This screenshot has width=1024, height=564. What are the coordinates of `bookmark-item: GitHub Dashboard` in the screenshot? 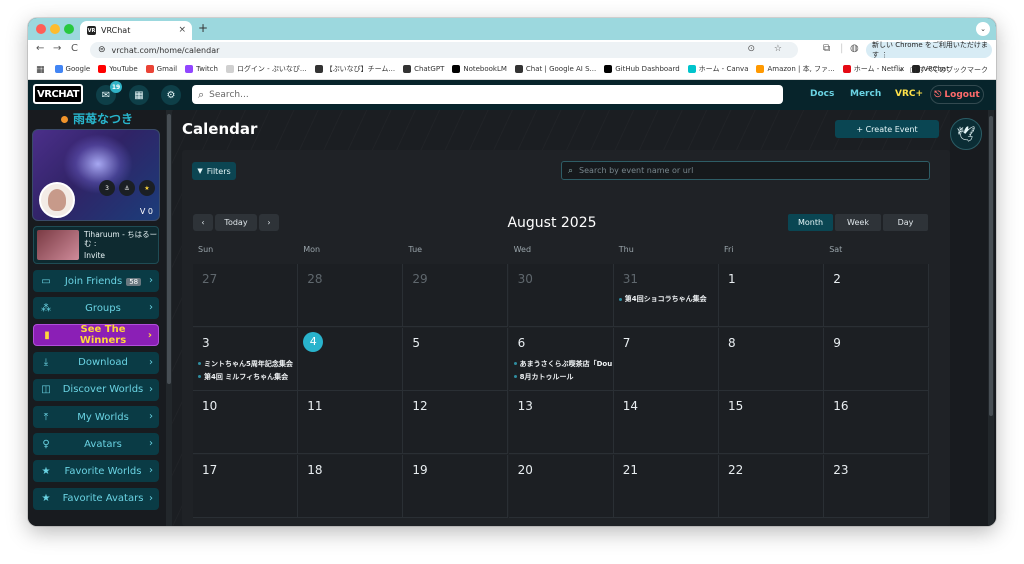 It's located at (642, 69).